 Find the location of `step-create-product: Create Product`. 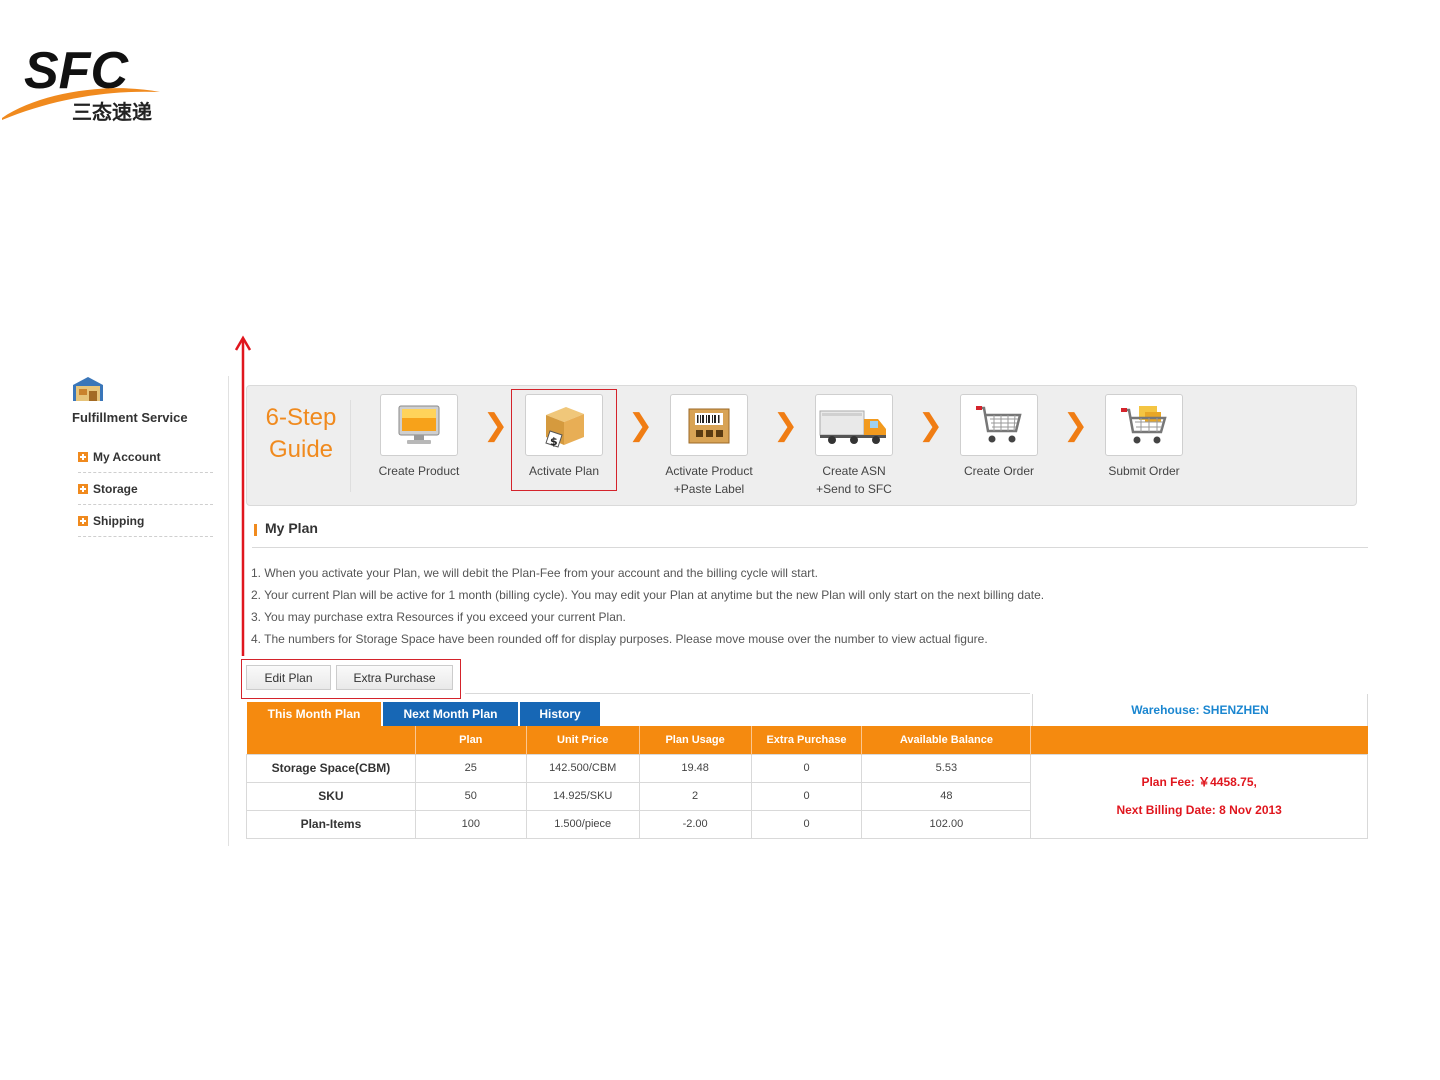

step-create-product: Create Product is located at coordinates (419, 437).